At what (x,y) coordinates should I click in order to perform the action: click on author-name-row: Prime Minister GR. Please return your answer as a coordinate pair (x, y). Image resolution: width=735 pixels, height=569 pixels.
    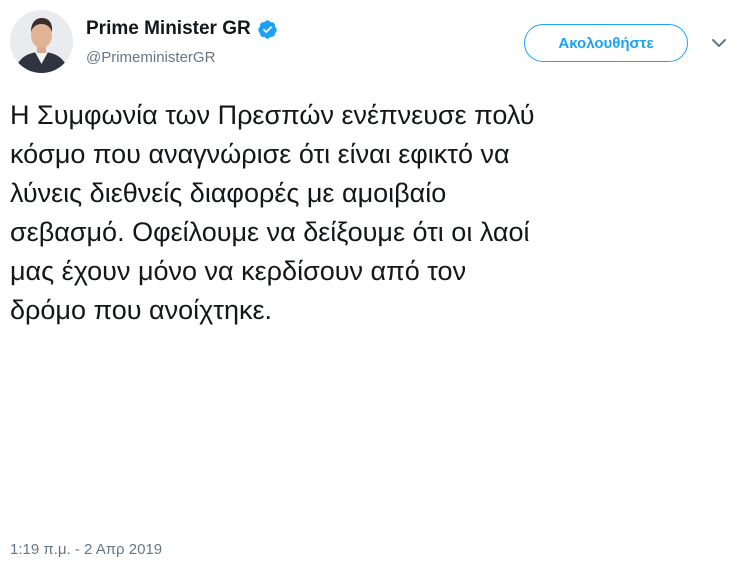
    Looking at the image, I should click on (182, 29).